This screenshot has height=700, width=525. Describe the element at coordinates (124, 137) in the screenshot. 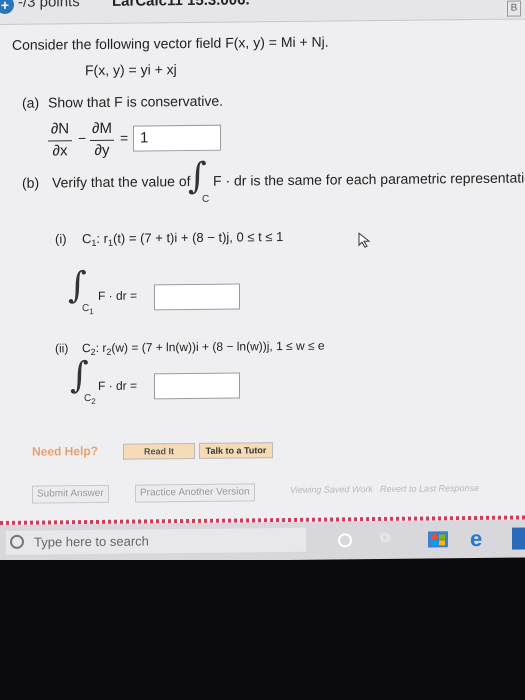

I see `equals-sign: =` at that location.